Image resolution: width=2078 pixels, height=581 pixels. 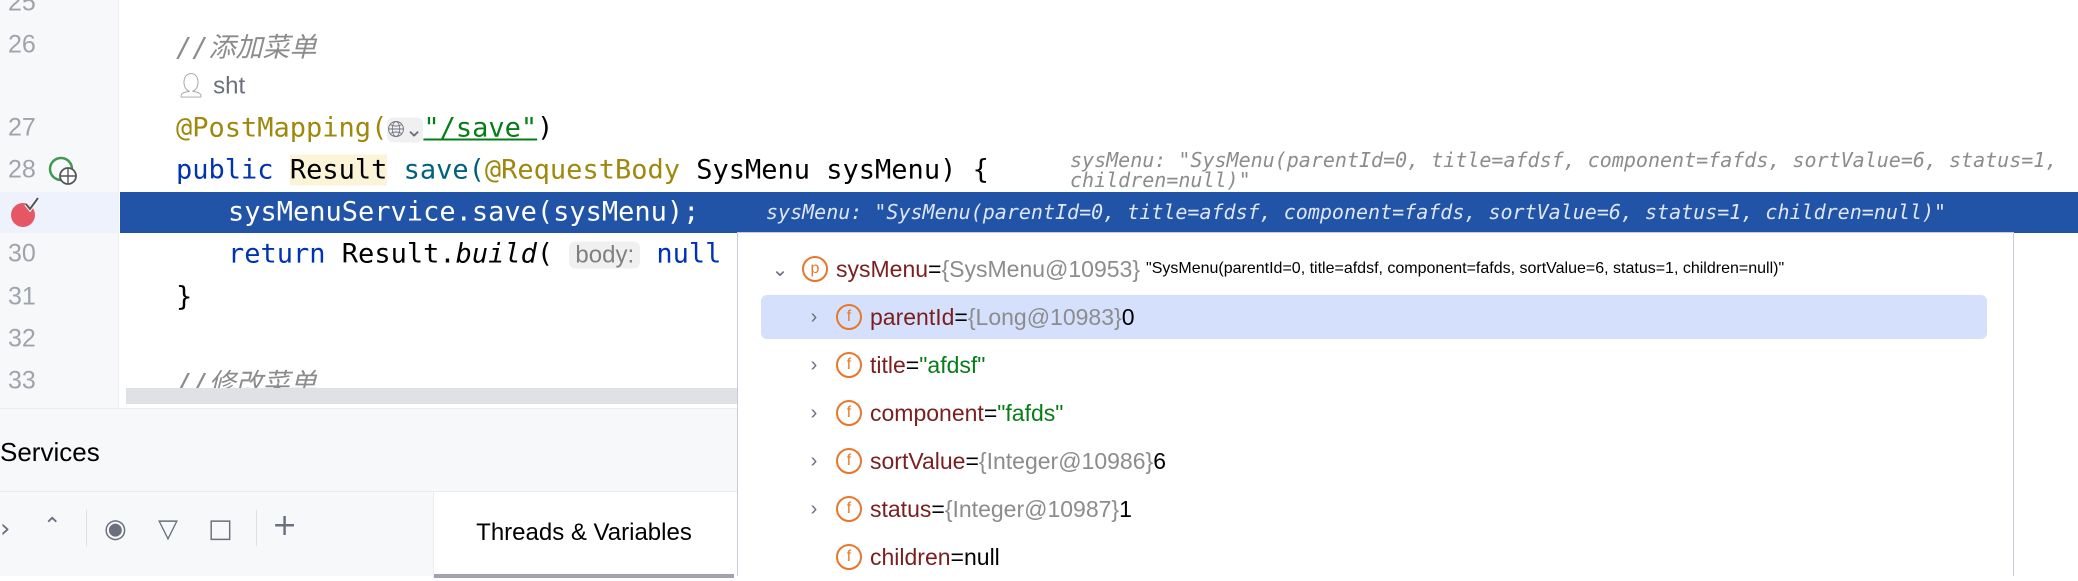 I want to click on keyword: null, so click(x=681, y=254).